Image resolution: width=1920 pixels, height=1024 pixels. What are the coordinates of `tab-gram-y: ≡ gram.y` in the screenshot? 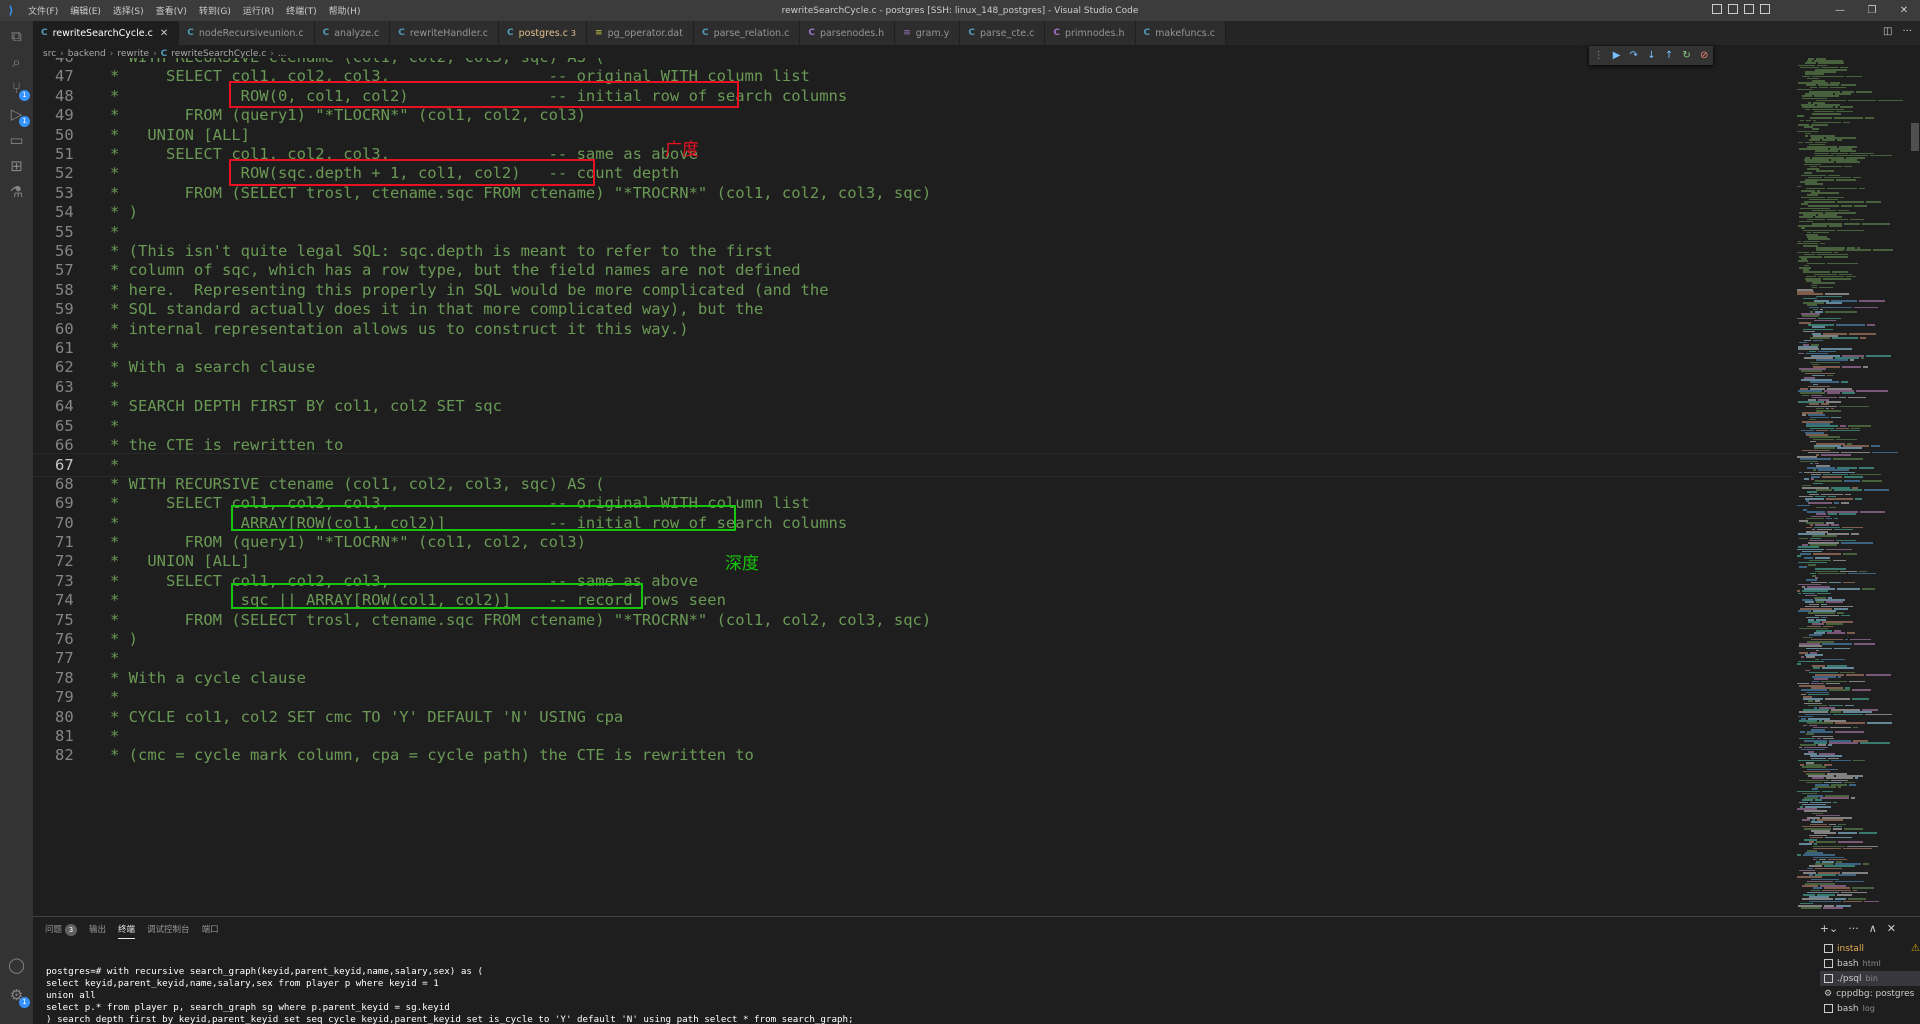 It's located at (928, 33).